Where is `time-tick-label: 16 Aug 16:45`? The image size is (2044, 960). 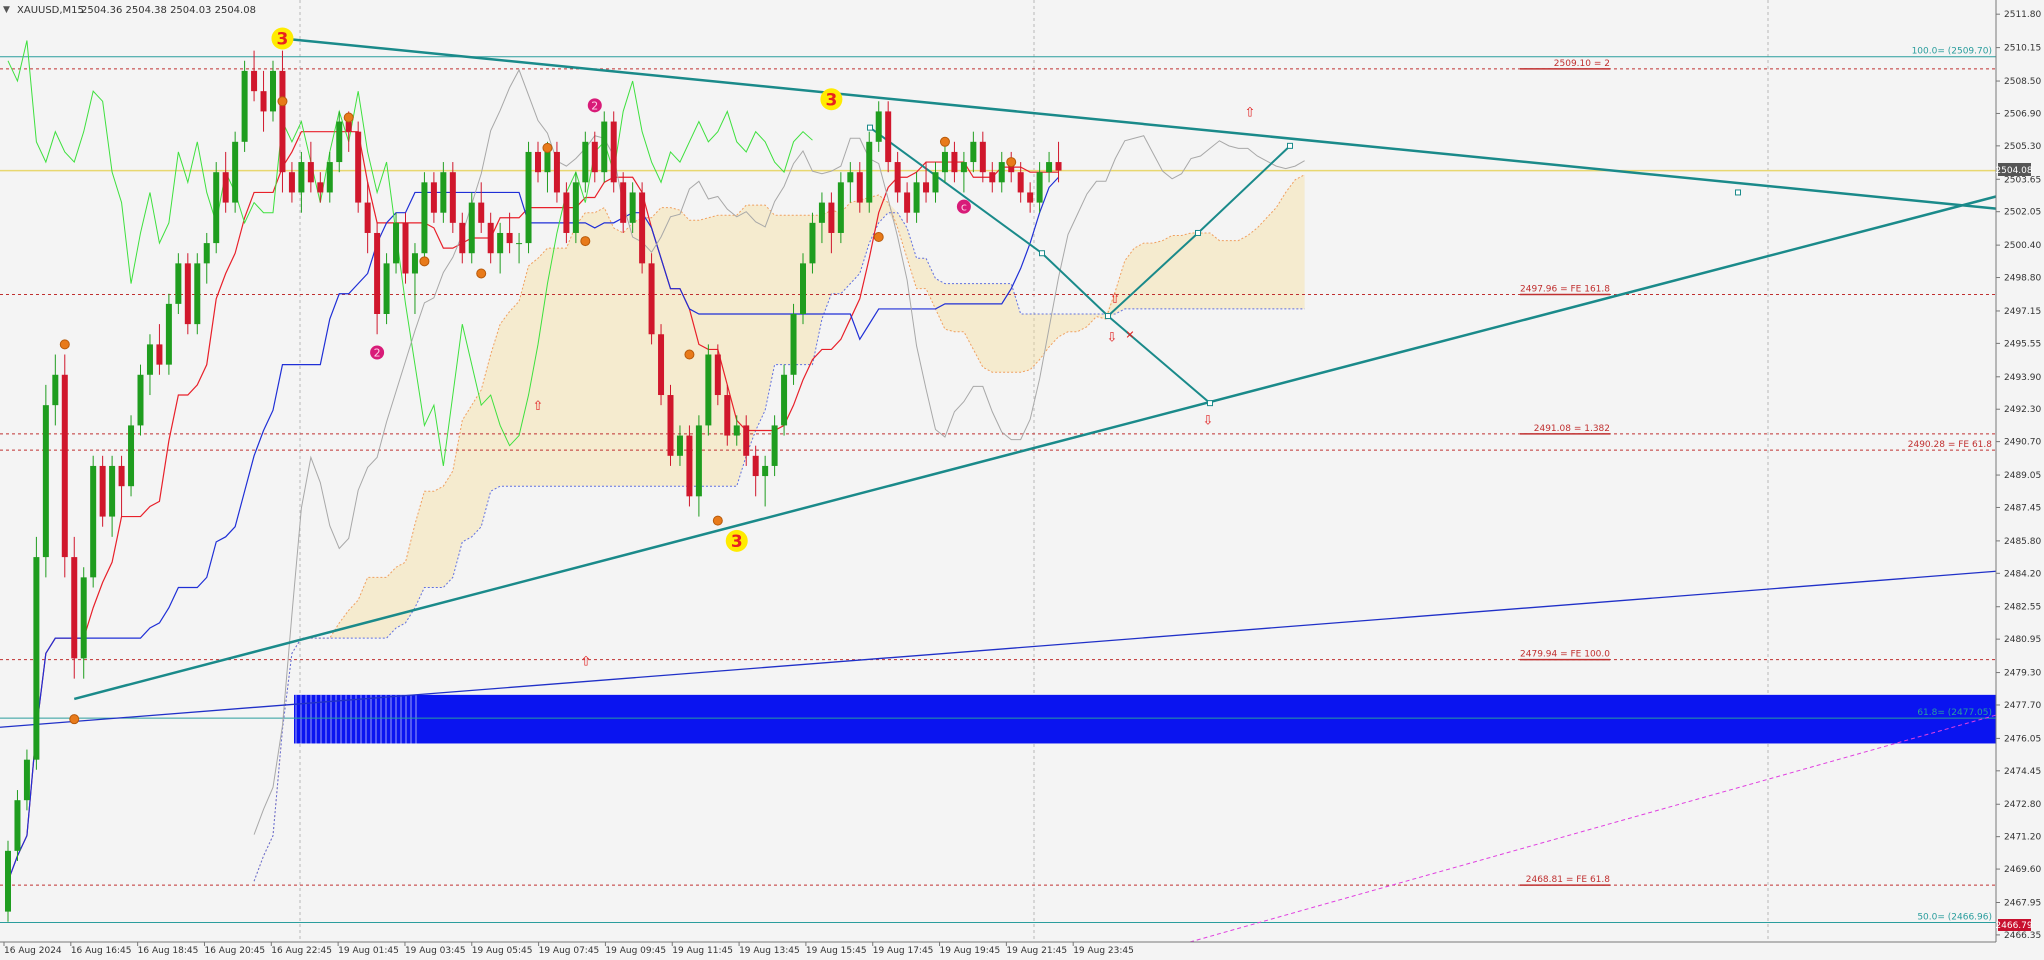
time-tick-label: 16 Aug 16:45 is located at coordinates (101, 951).